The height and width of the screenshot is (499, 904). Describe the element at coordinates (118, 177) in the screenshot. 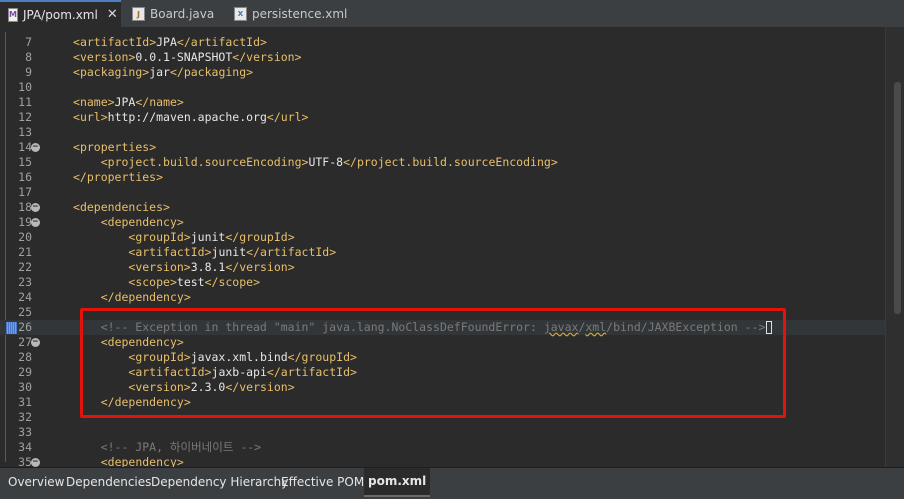

I see `code-text: </properties>` at that location.